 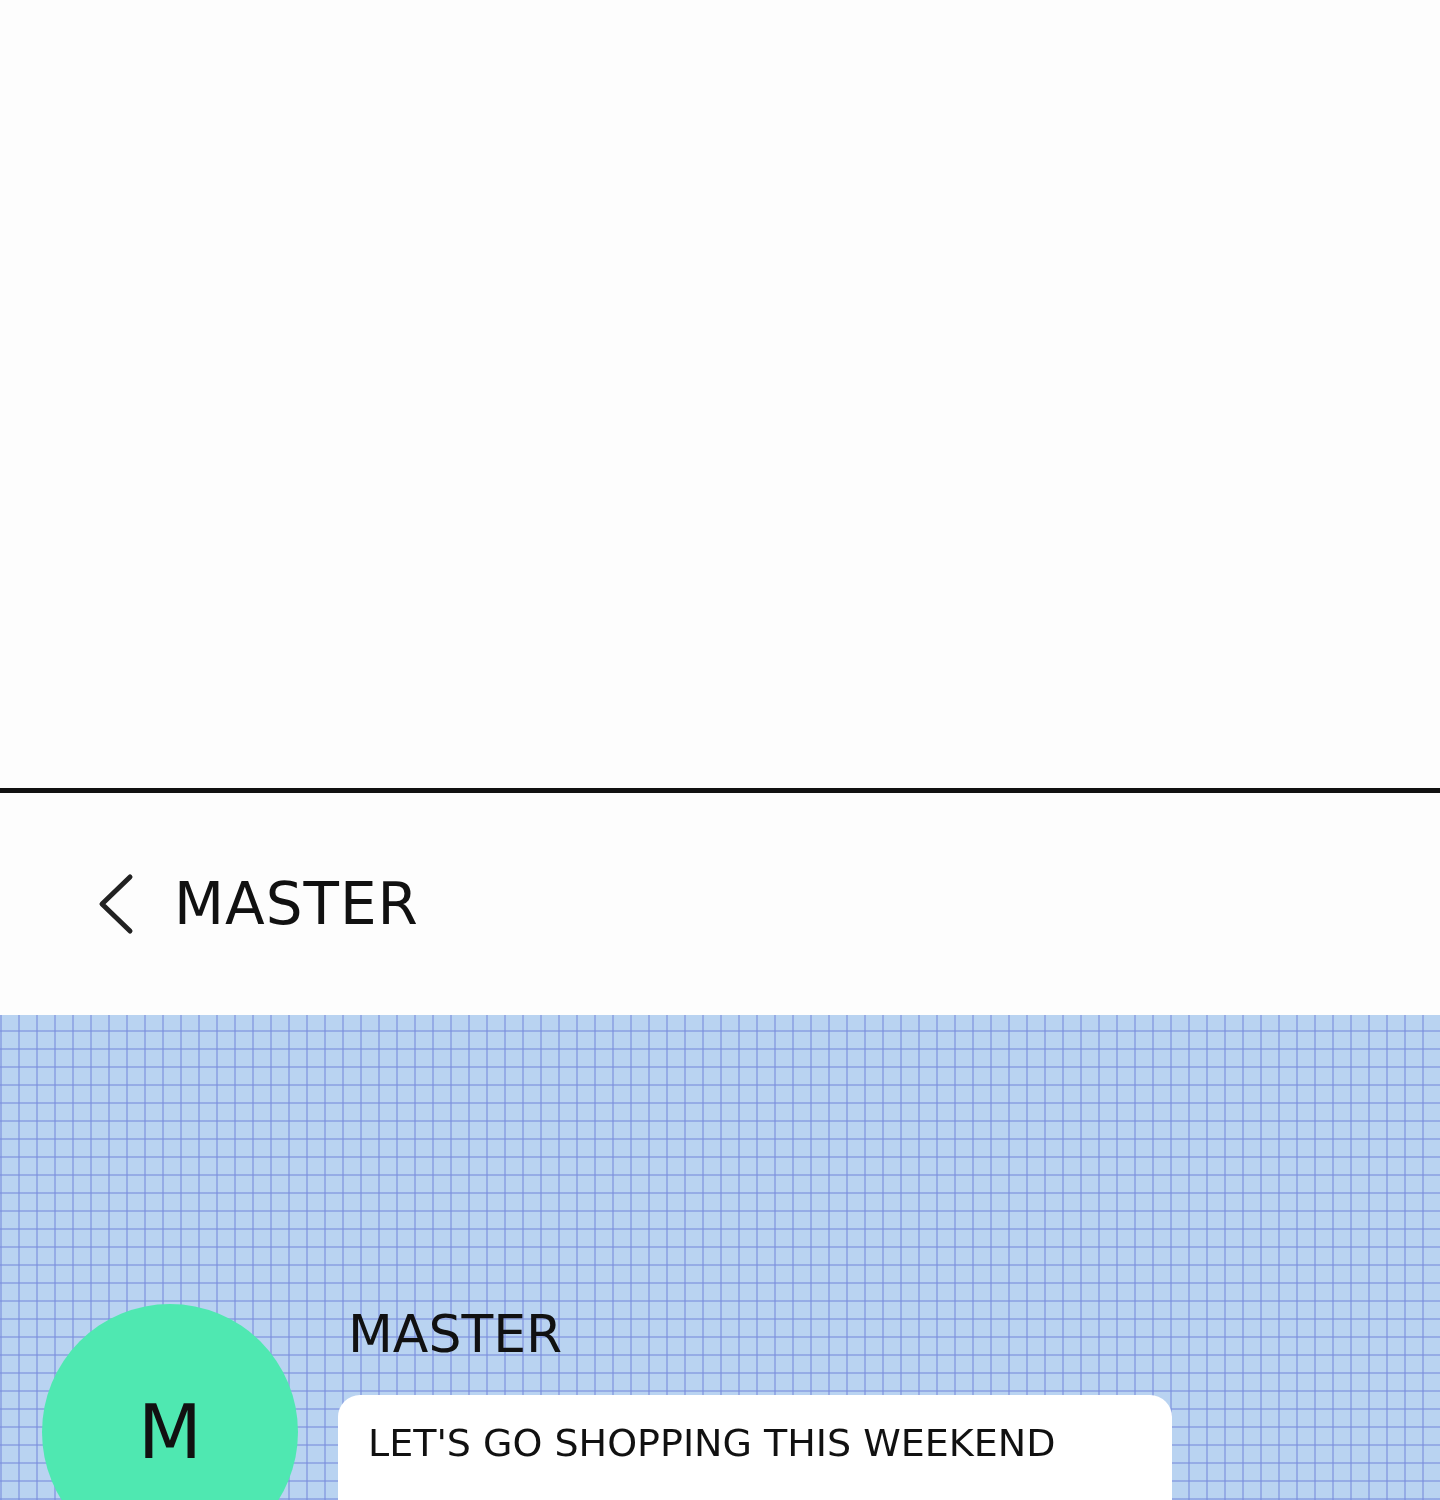 What do you see at coordinates (170, 1402) in the screenshot?
I see `avatar: M` at bounding box center [170, 1402].